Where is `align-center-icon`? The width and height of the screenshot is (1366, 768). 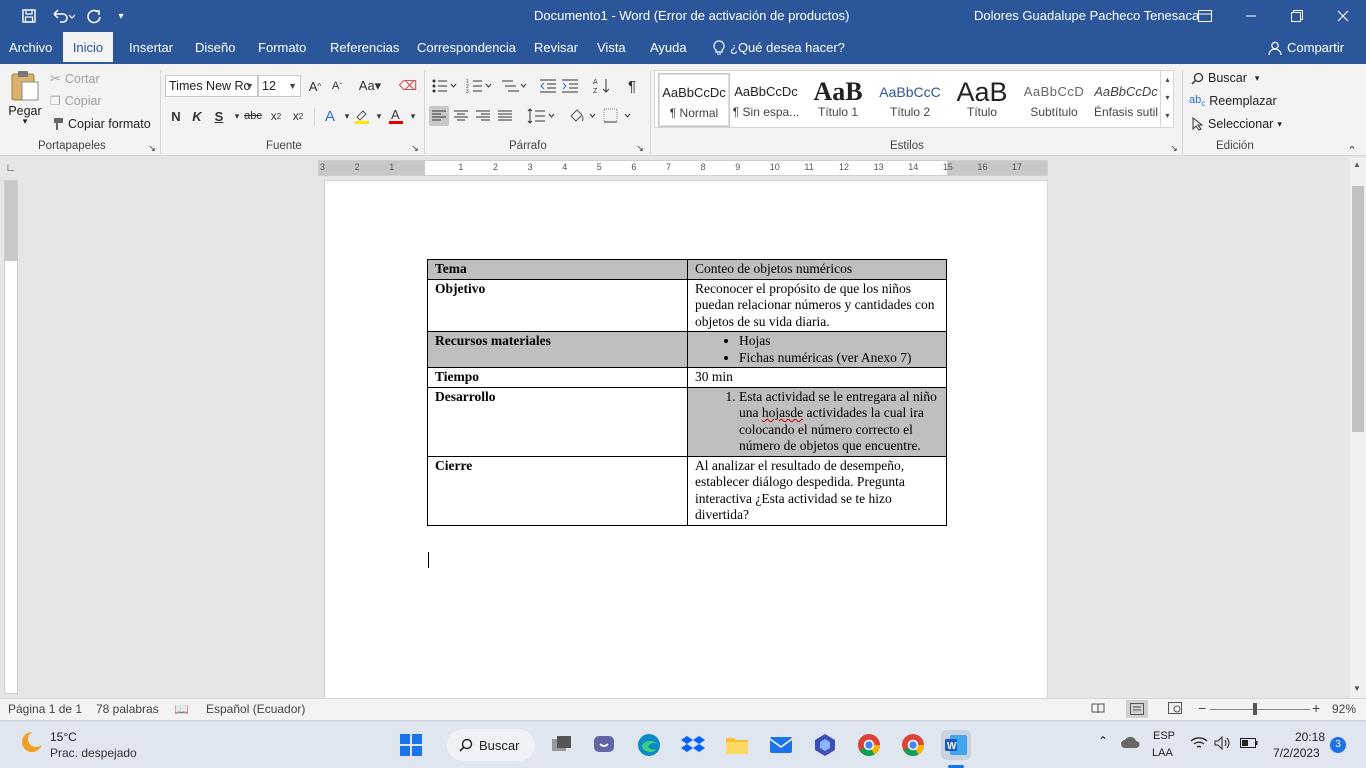
align-center-icon is located at coordinates (461, 116).